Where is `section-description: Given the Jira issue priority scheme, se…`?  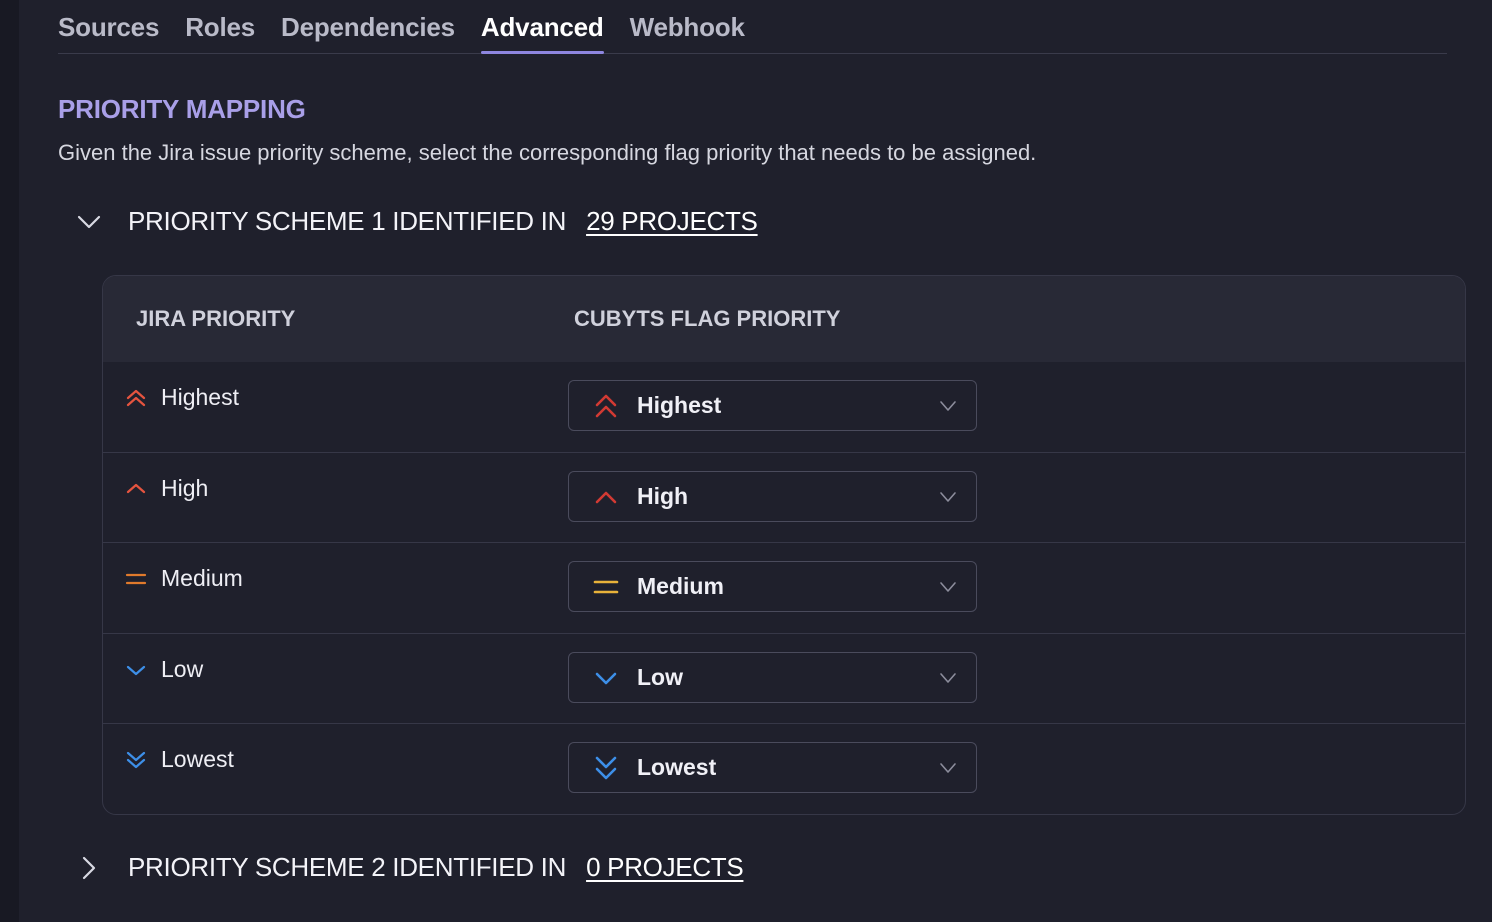
section-description: Given the Jira issue priority scheme, se… is located at coordinates (547, 152).